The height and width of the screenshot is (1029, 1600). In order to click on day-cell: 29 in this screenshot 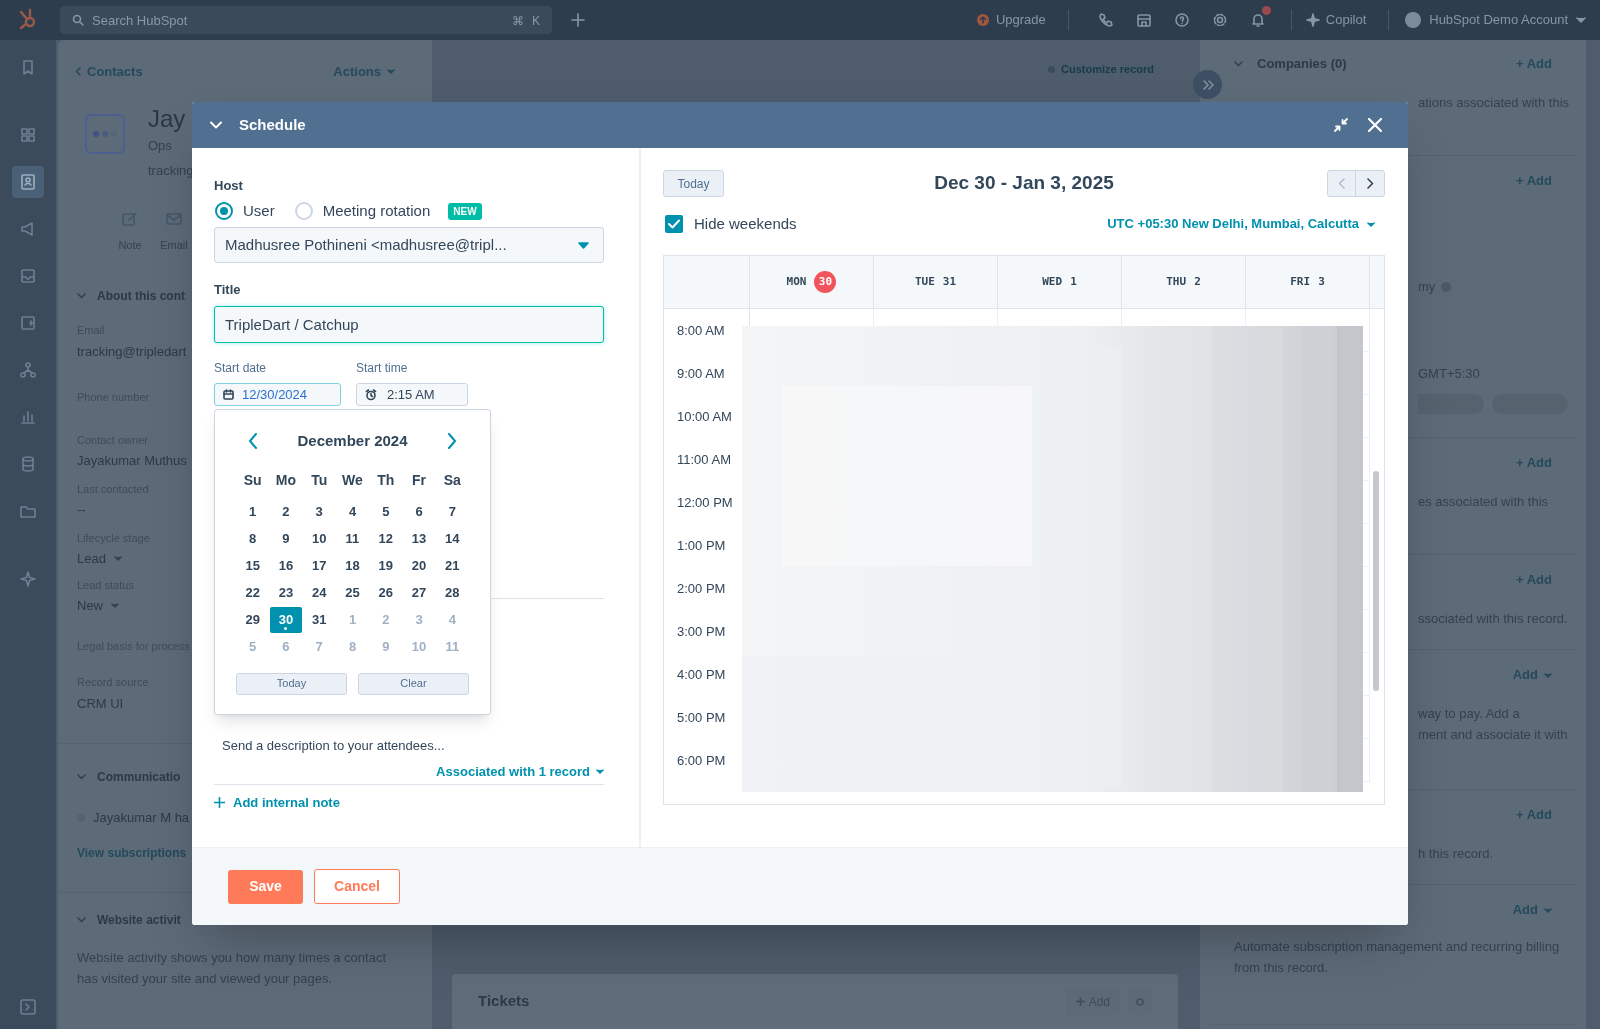, I will do `click(253, 619)`.